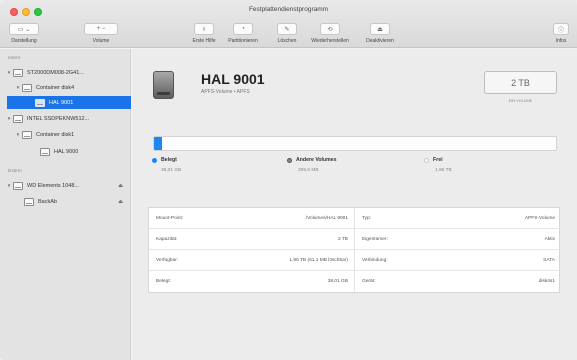 The image size is (577, 360). Describe the element at coordinates (289, 160) in the screenshot. I see `other-dot-icon` at that location.